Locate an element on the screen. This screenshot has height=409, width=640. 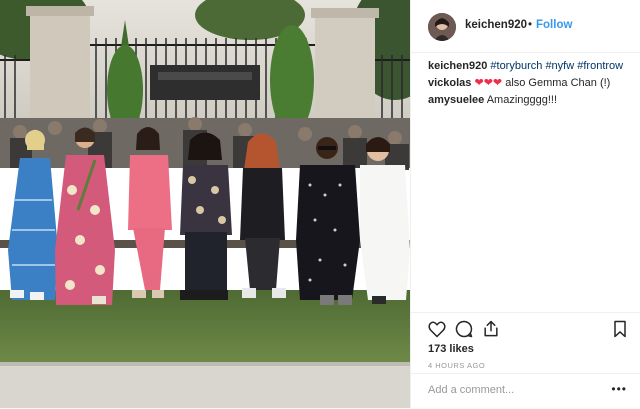
comment: vickolas ❤❤❤ also Gemma Chan (!) is located at coordinates (530, 83).